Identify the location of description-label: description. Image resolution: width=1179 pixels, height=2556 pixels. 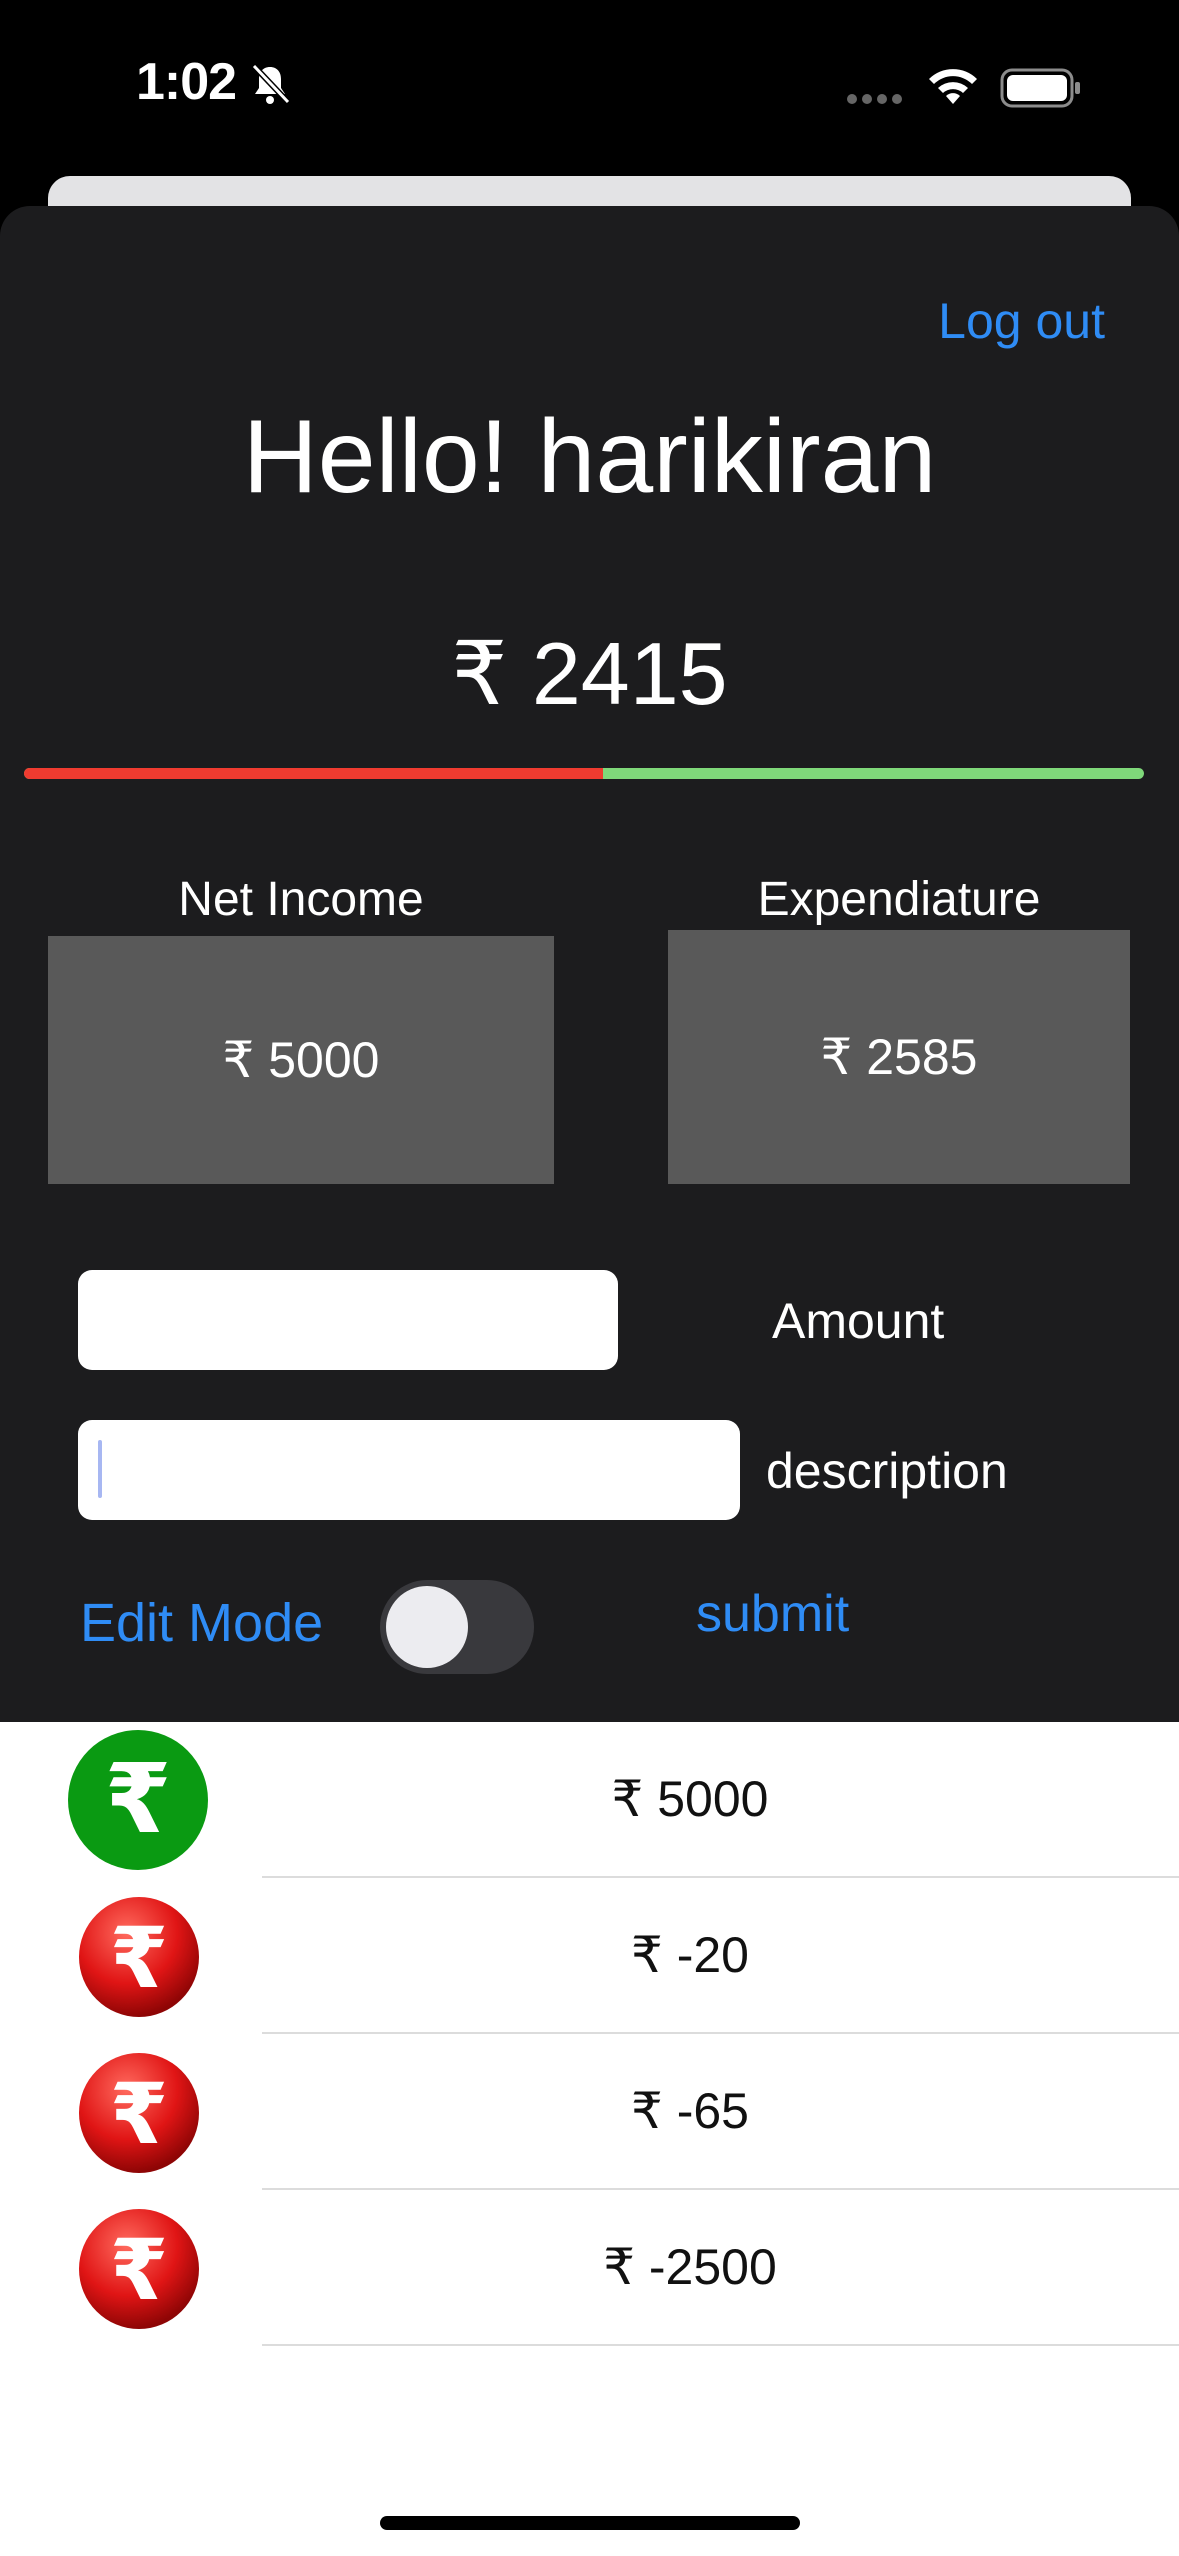
(887, 1471).